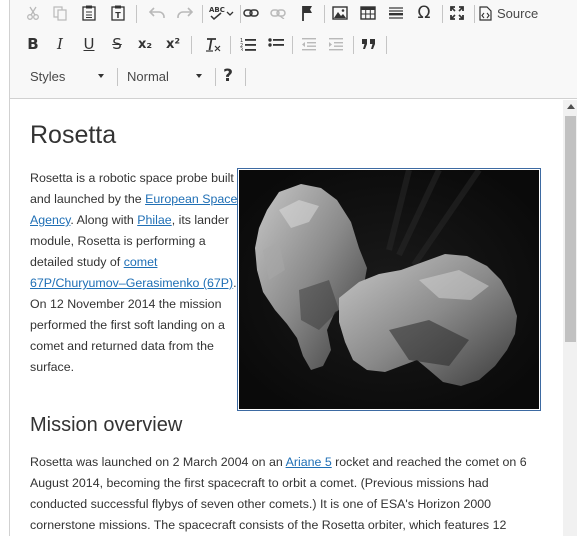 This screenshot has width=577, height=536. I want to click on maximize-icon, so click(457, 13).